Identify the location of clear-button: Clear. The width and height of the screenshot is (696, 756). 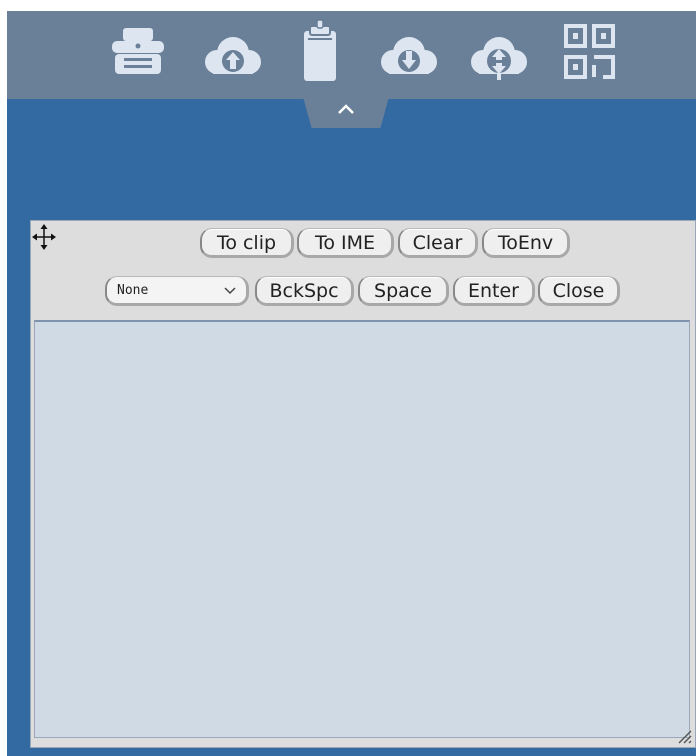
(438, 243).